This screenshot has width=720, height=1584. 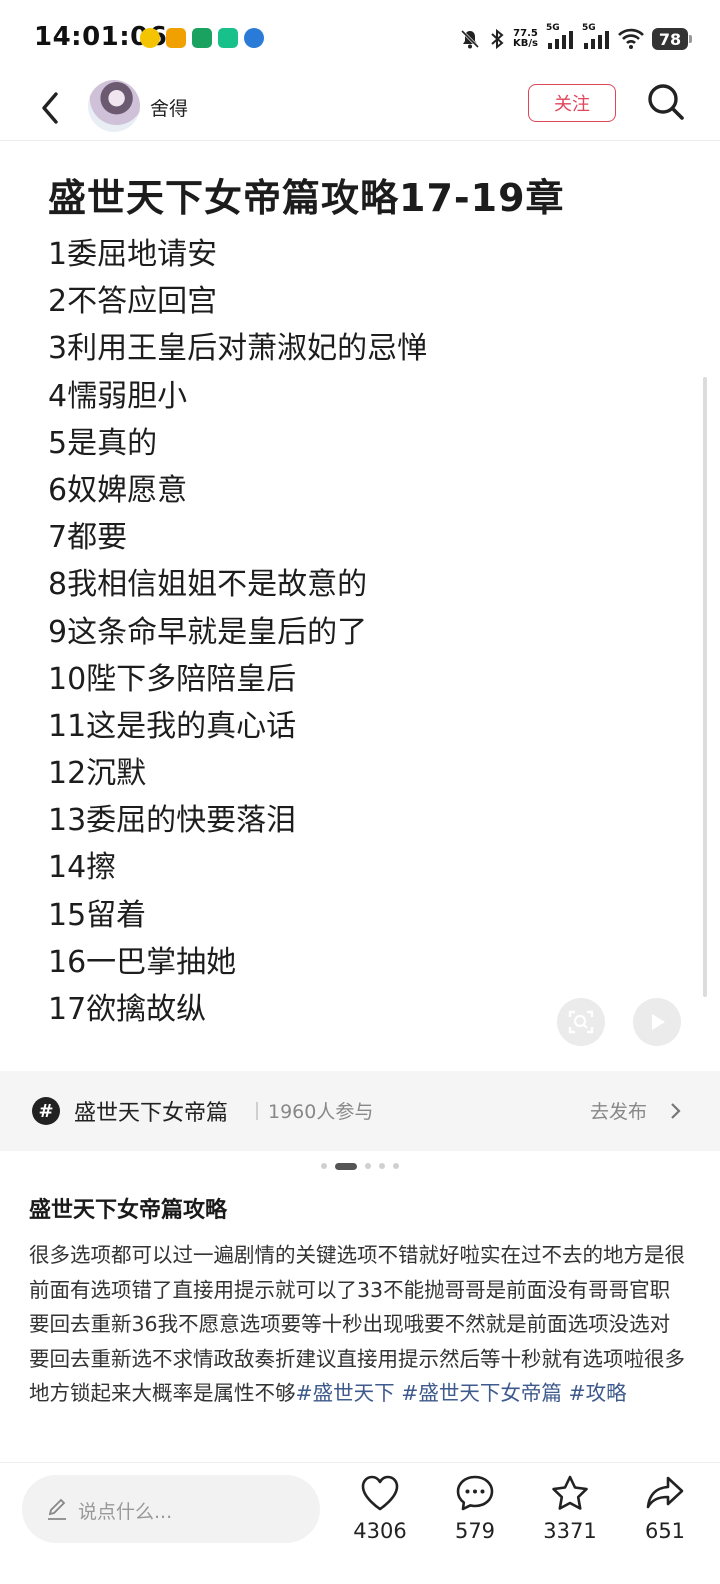 I want to click on answer-item: 15留着, so click(x=97, y=915).